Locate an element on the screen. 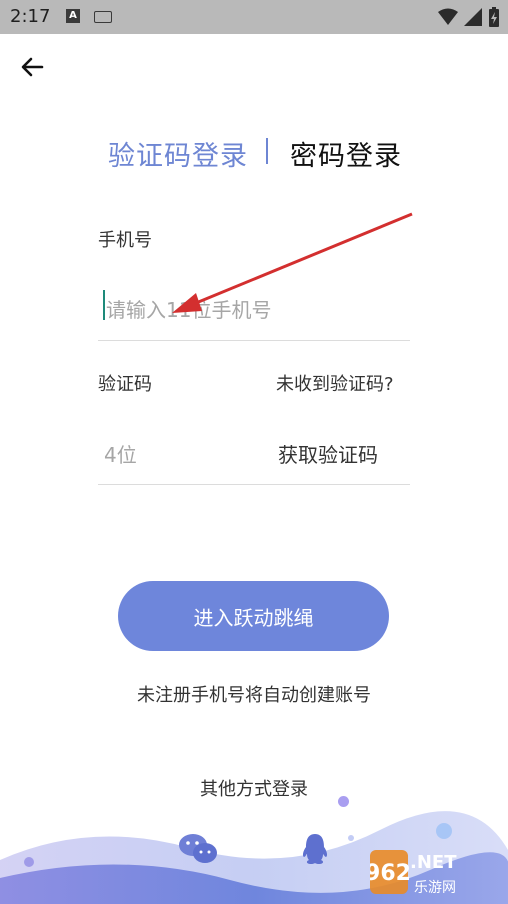 This screenshot has height=904, width=508. text-cursor is located at coordinates (104, 305).